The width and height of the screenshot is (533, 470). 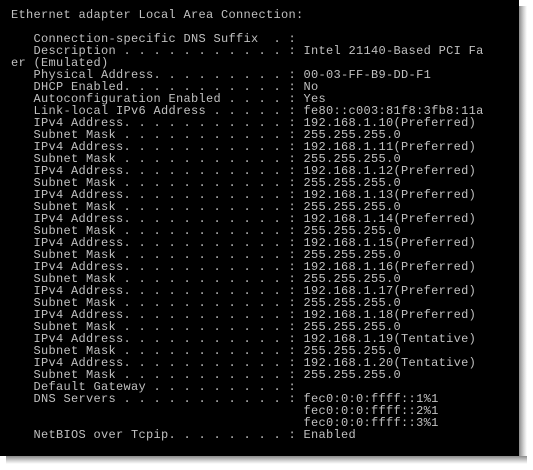 What do you see at coordinates (157, 15) in the screenshot?
I see `console-line-adapter-heading: Ethernet adapter Local Area Connection:` at bounding box center [157, 15].